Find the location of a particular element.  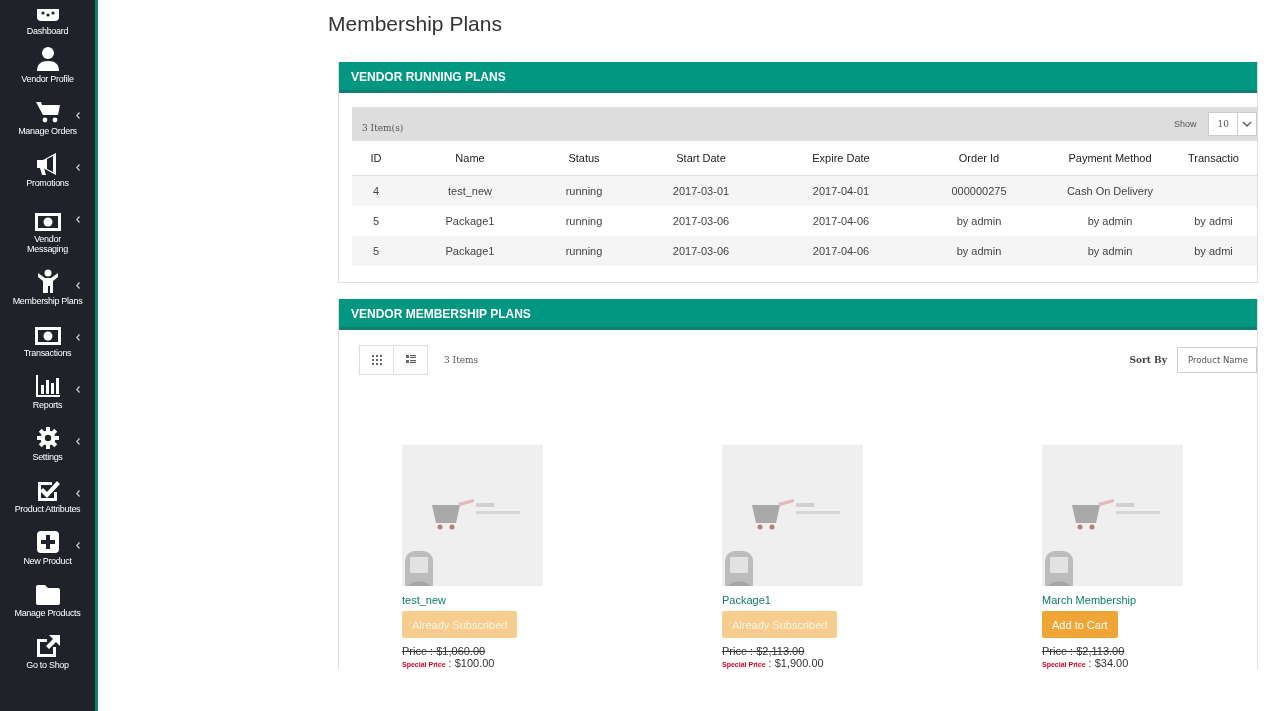

column-header: Status is located at coordinates (584, 158).